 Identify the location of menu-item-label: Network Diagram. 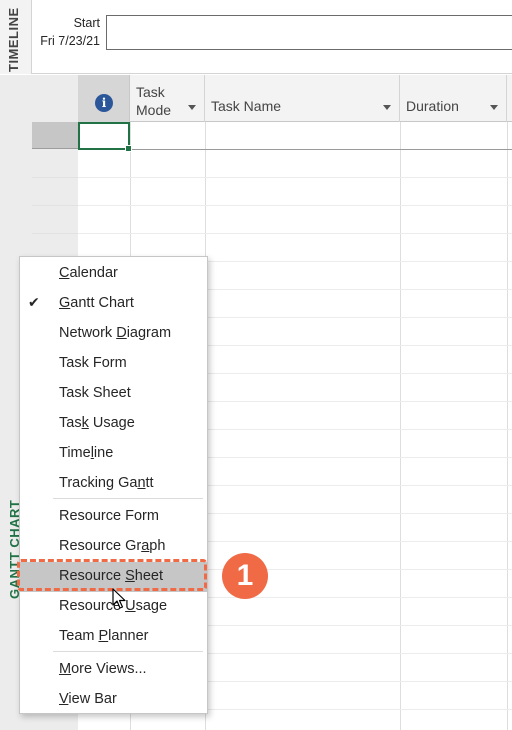
(115, 333).